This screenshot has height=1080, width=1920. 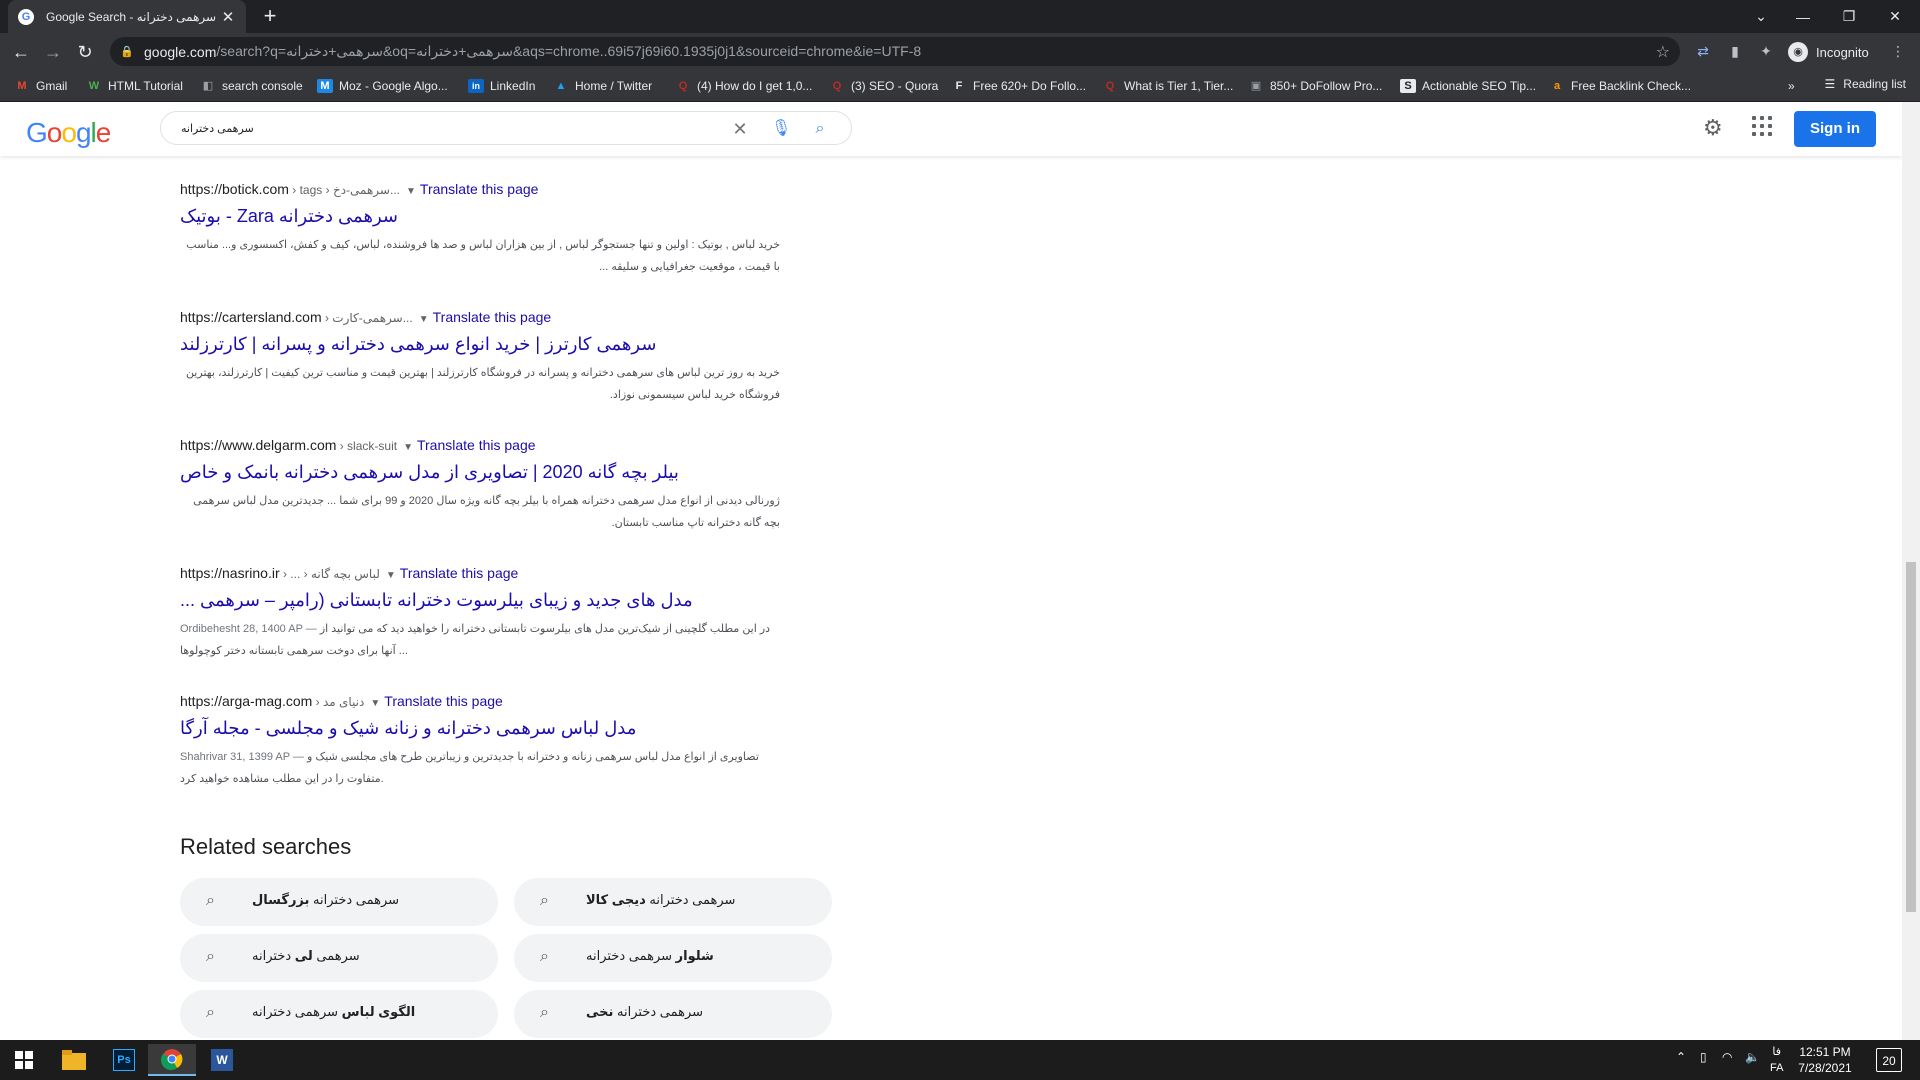 I want to click on incognito-indicator: ◉ Incognito, so click(x=1828, y=52).